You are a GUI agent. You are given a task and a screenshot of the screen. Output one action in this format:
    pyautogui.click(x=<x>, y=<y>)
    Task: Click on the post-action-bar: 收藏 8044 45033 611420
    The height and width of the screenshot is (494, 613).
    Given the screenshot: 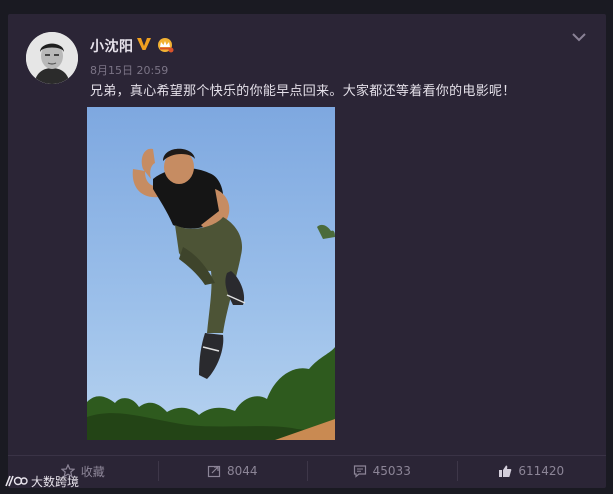 What is the action you would take?
    pyautogui.click(x=307, y=470)
    